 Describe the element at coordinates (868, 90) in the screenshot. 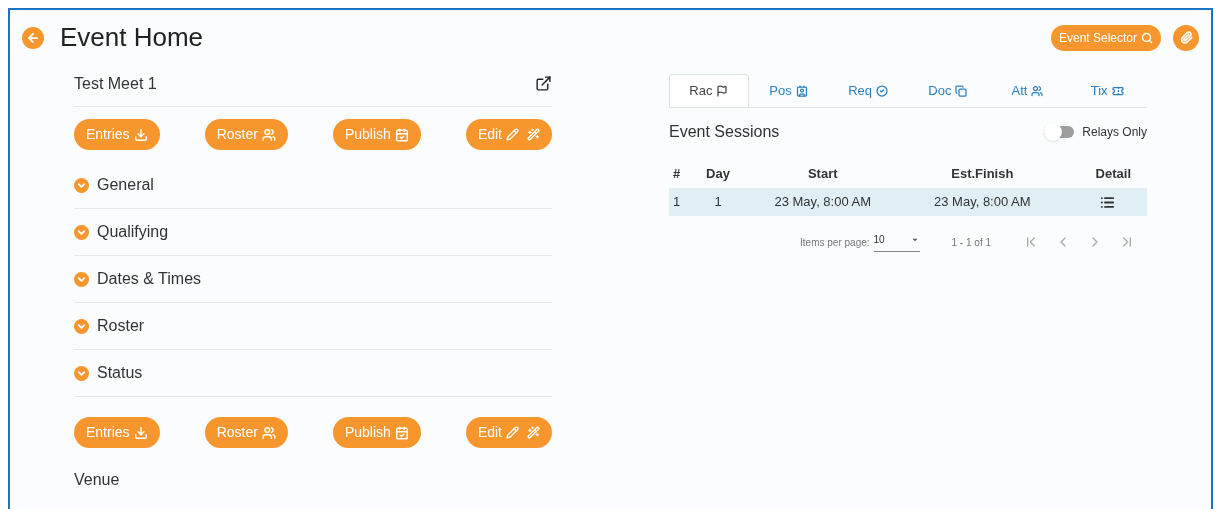

I see `tab: Req` at that location.